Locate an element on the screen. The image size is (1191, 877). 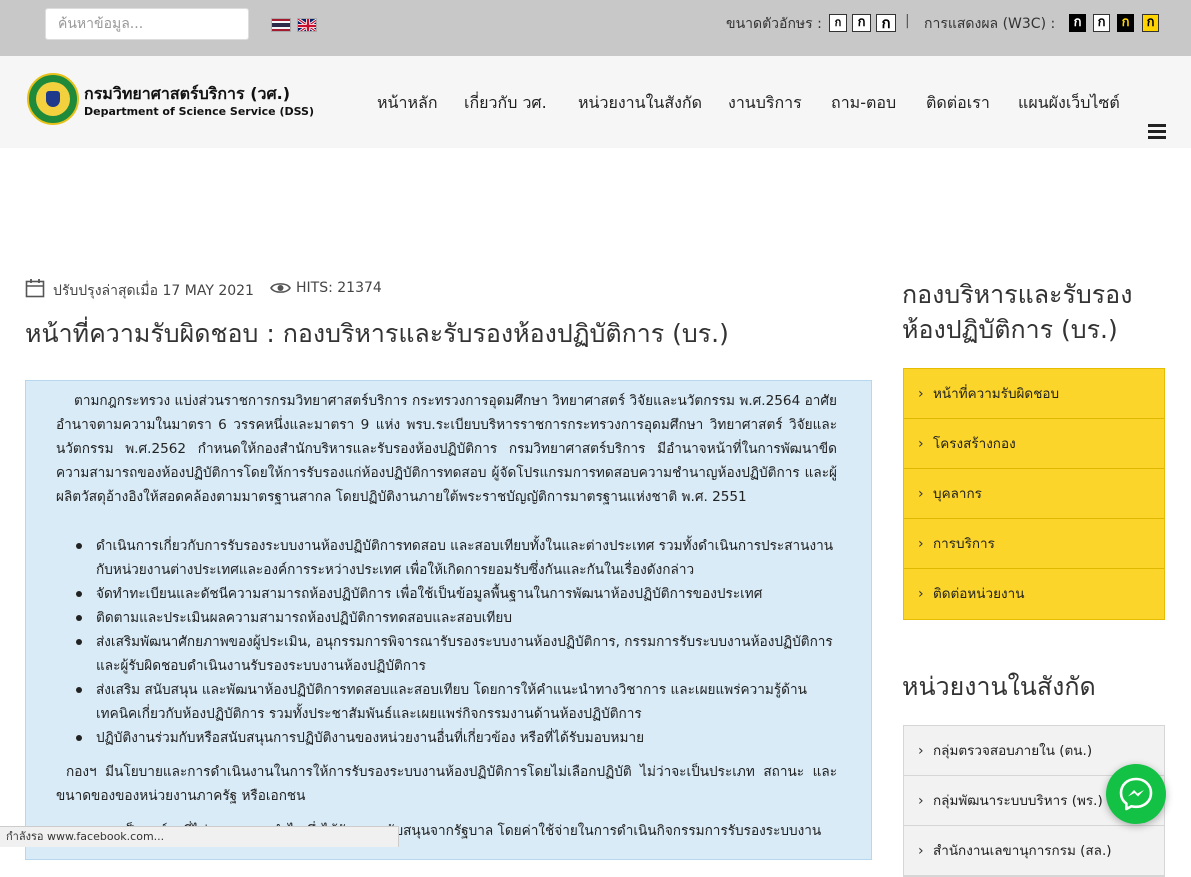
sidebar-item-label: บุคลากร is located at coordinates (957, 494).